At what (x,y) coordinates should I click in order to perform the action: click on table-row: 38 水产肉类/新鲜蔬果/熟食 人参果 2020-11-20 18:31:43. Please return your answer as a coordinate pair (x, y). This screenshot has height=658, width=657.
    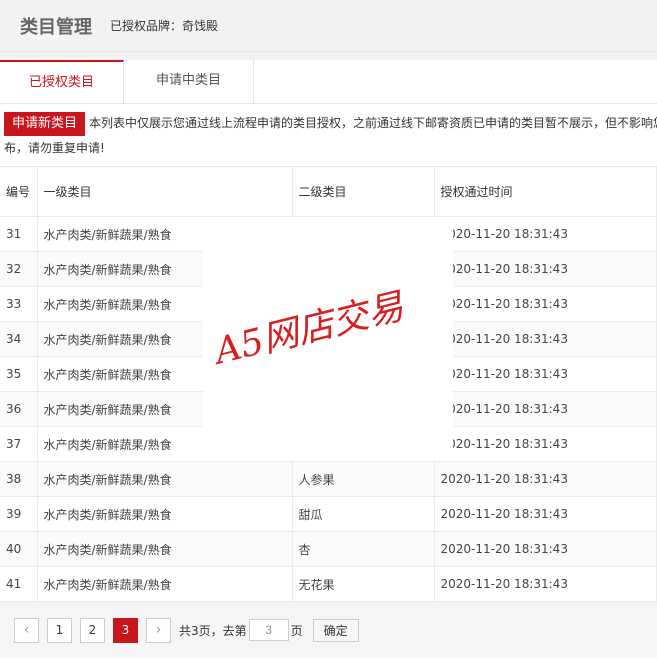
    Looking at the image, I should click on (328, 479).